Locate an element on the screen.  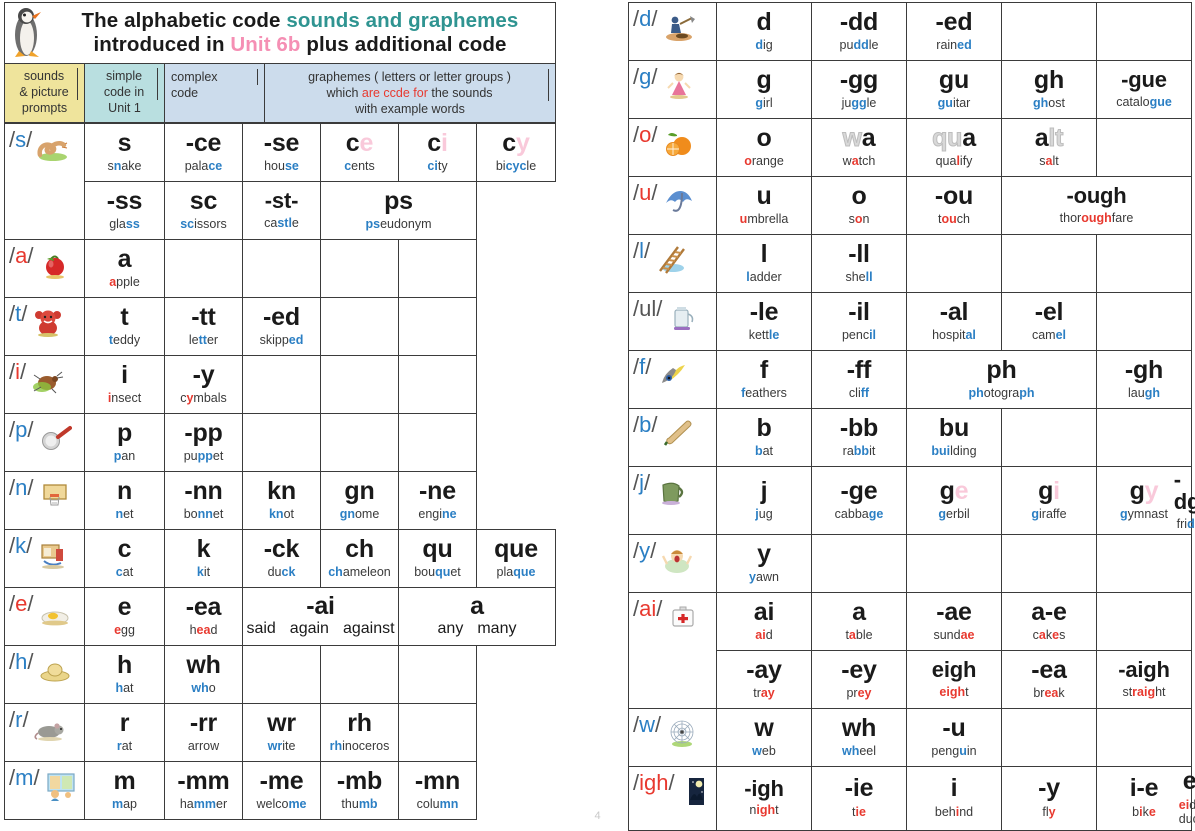
grapheme-cell: -aigh straight is located at coordinates (1144, 680).